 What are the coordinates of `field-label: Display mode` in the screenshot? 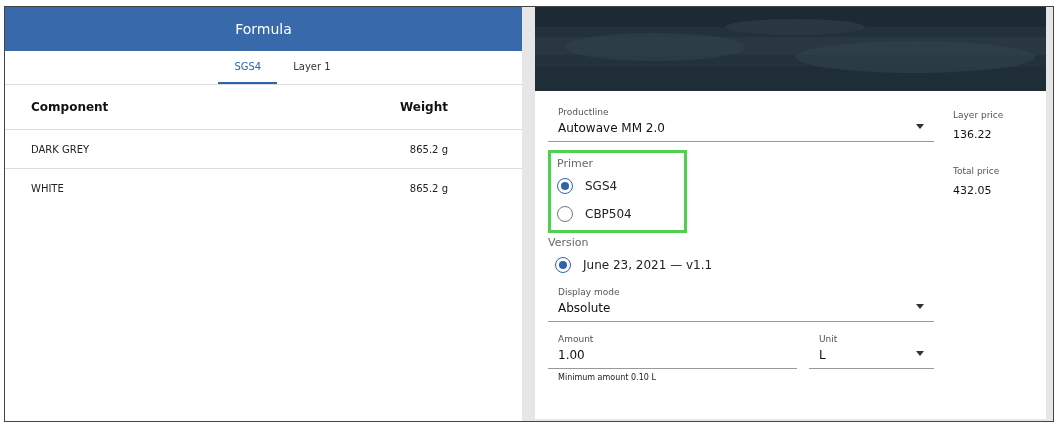 It's located at (589, 292).